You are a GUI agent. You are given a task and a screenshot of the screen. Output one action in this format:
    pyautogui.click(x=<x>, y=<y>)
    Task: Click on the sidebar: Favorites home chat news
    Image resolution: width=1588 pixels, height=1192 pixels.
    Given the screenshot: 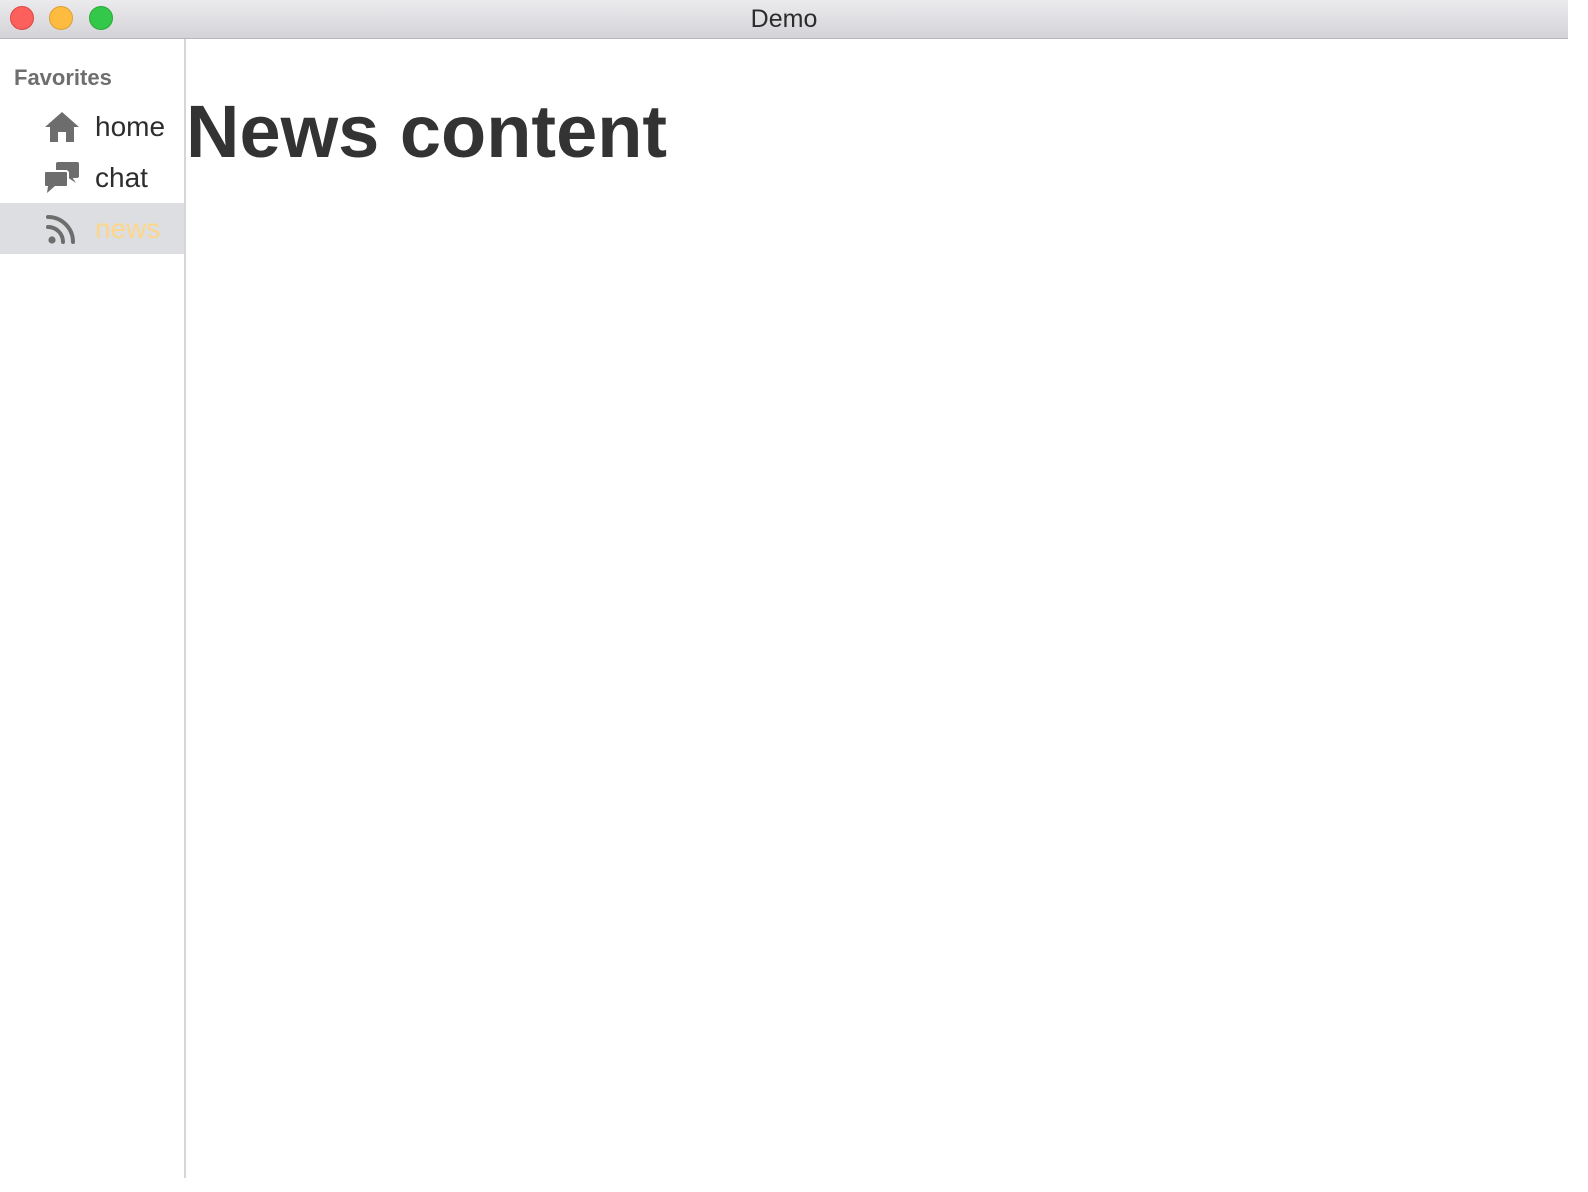 What is the action you would take?
    pyautogui.click(x=93, y=608)
    